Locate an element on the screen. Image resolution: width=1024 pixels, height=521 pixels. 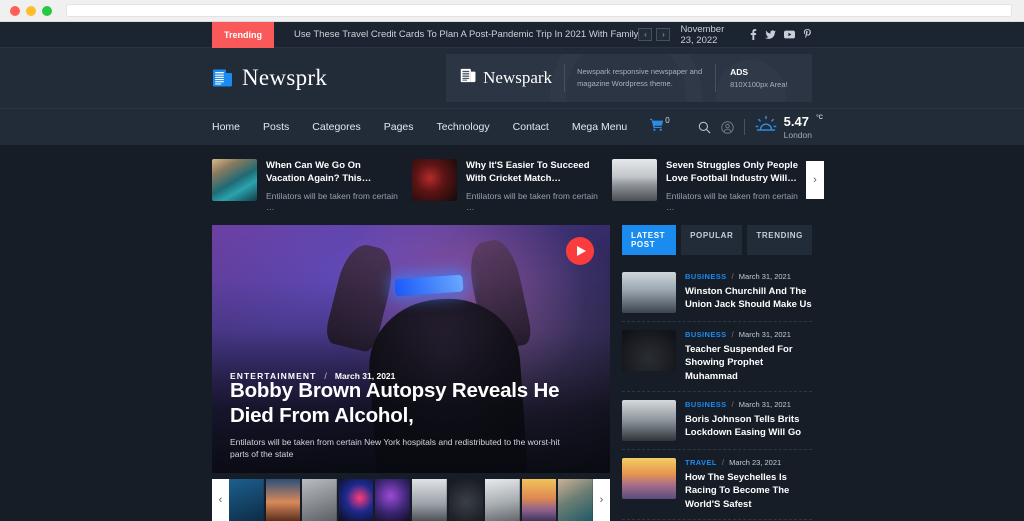
nav-item-home: Home is located at coordinates (226, 127).